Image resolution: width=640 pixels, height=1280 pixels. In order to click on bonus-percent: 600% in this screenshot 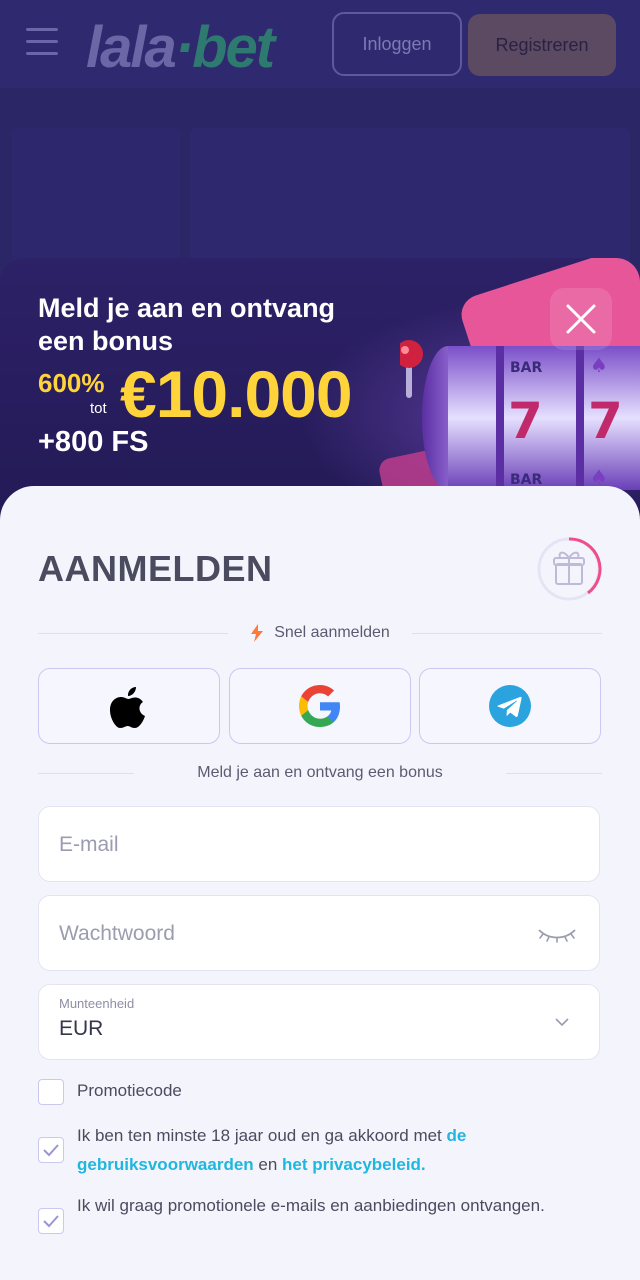, I will do `click(71, 383)`.